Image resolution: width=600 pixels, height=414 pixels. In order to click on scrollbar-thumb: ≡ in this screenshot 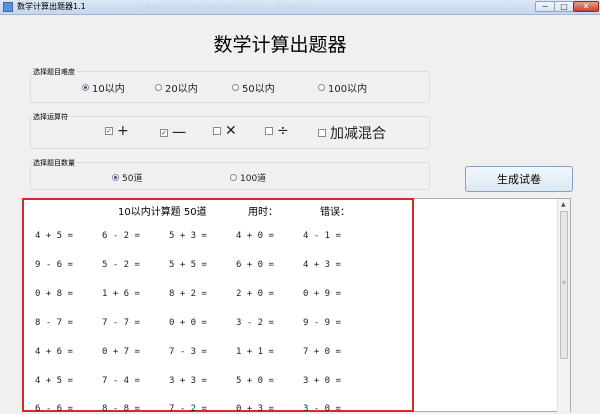, I will do `click(564, 285)`.